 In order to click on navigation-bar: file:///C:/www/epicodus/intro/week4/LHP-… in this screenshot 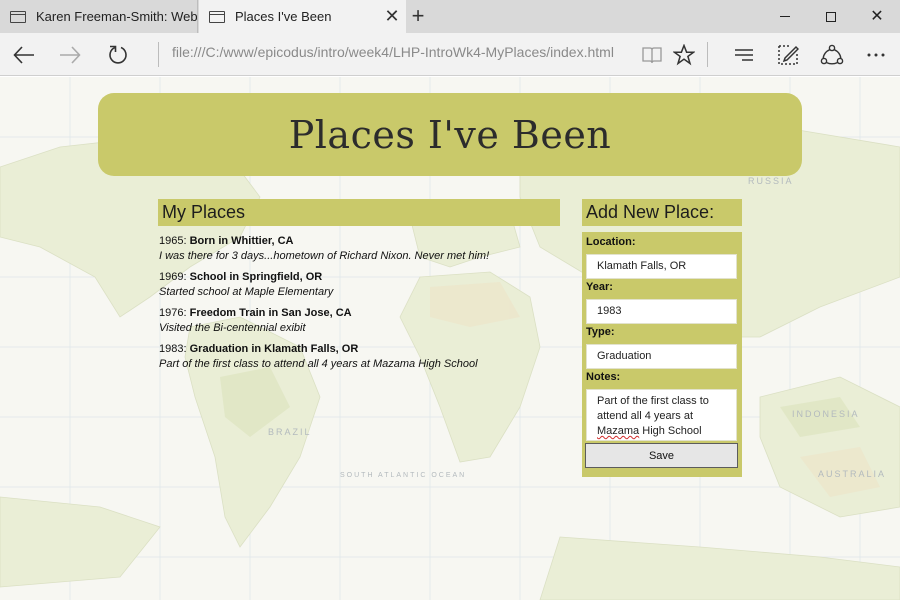, I will do `click(450, 54)`.